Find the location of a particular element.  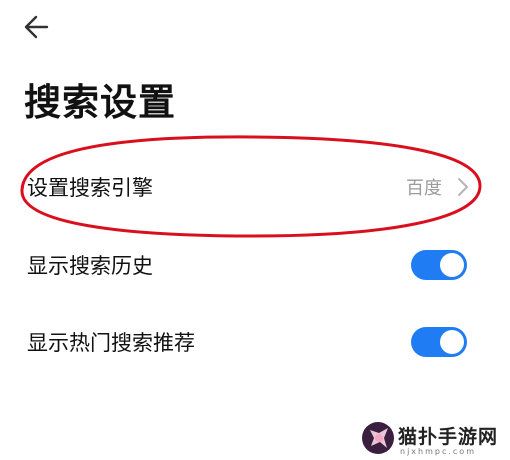

arrow-left-icon is located at coordinates (36, 27).